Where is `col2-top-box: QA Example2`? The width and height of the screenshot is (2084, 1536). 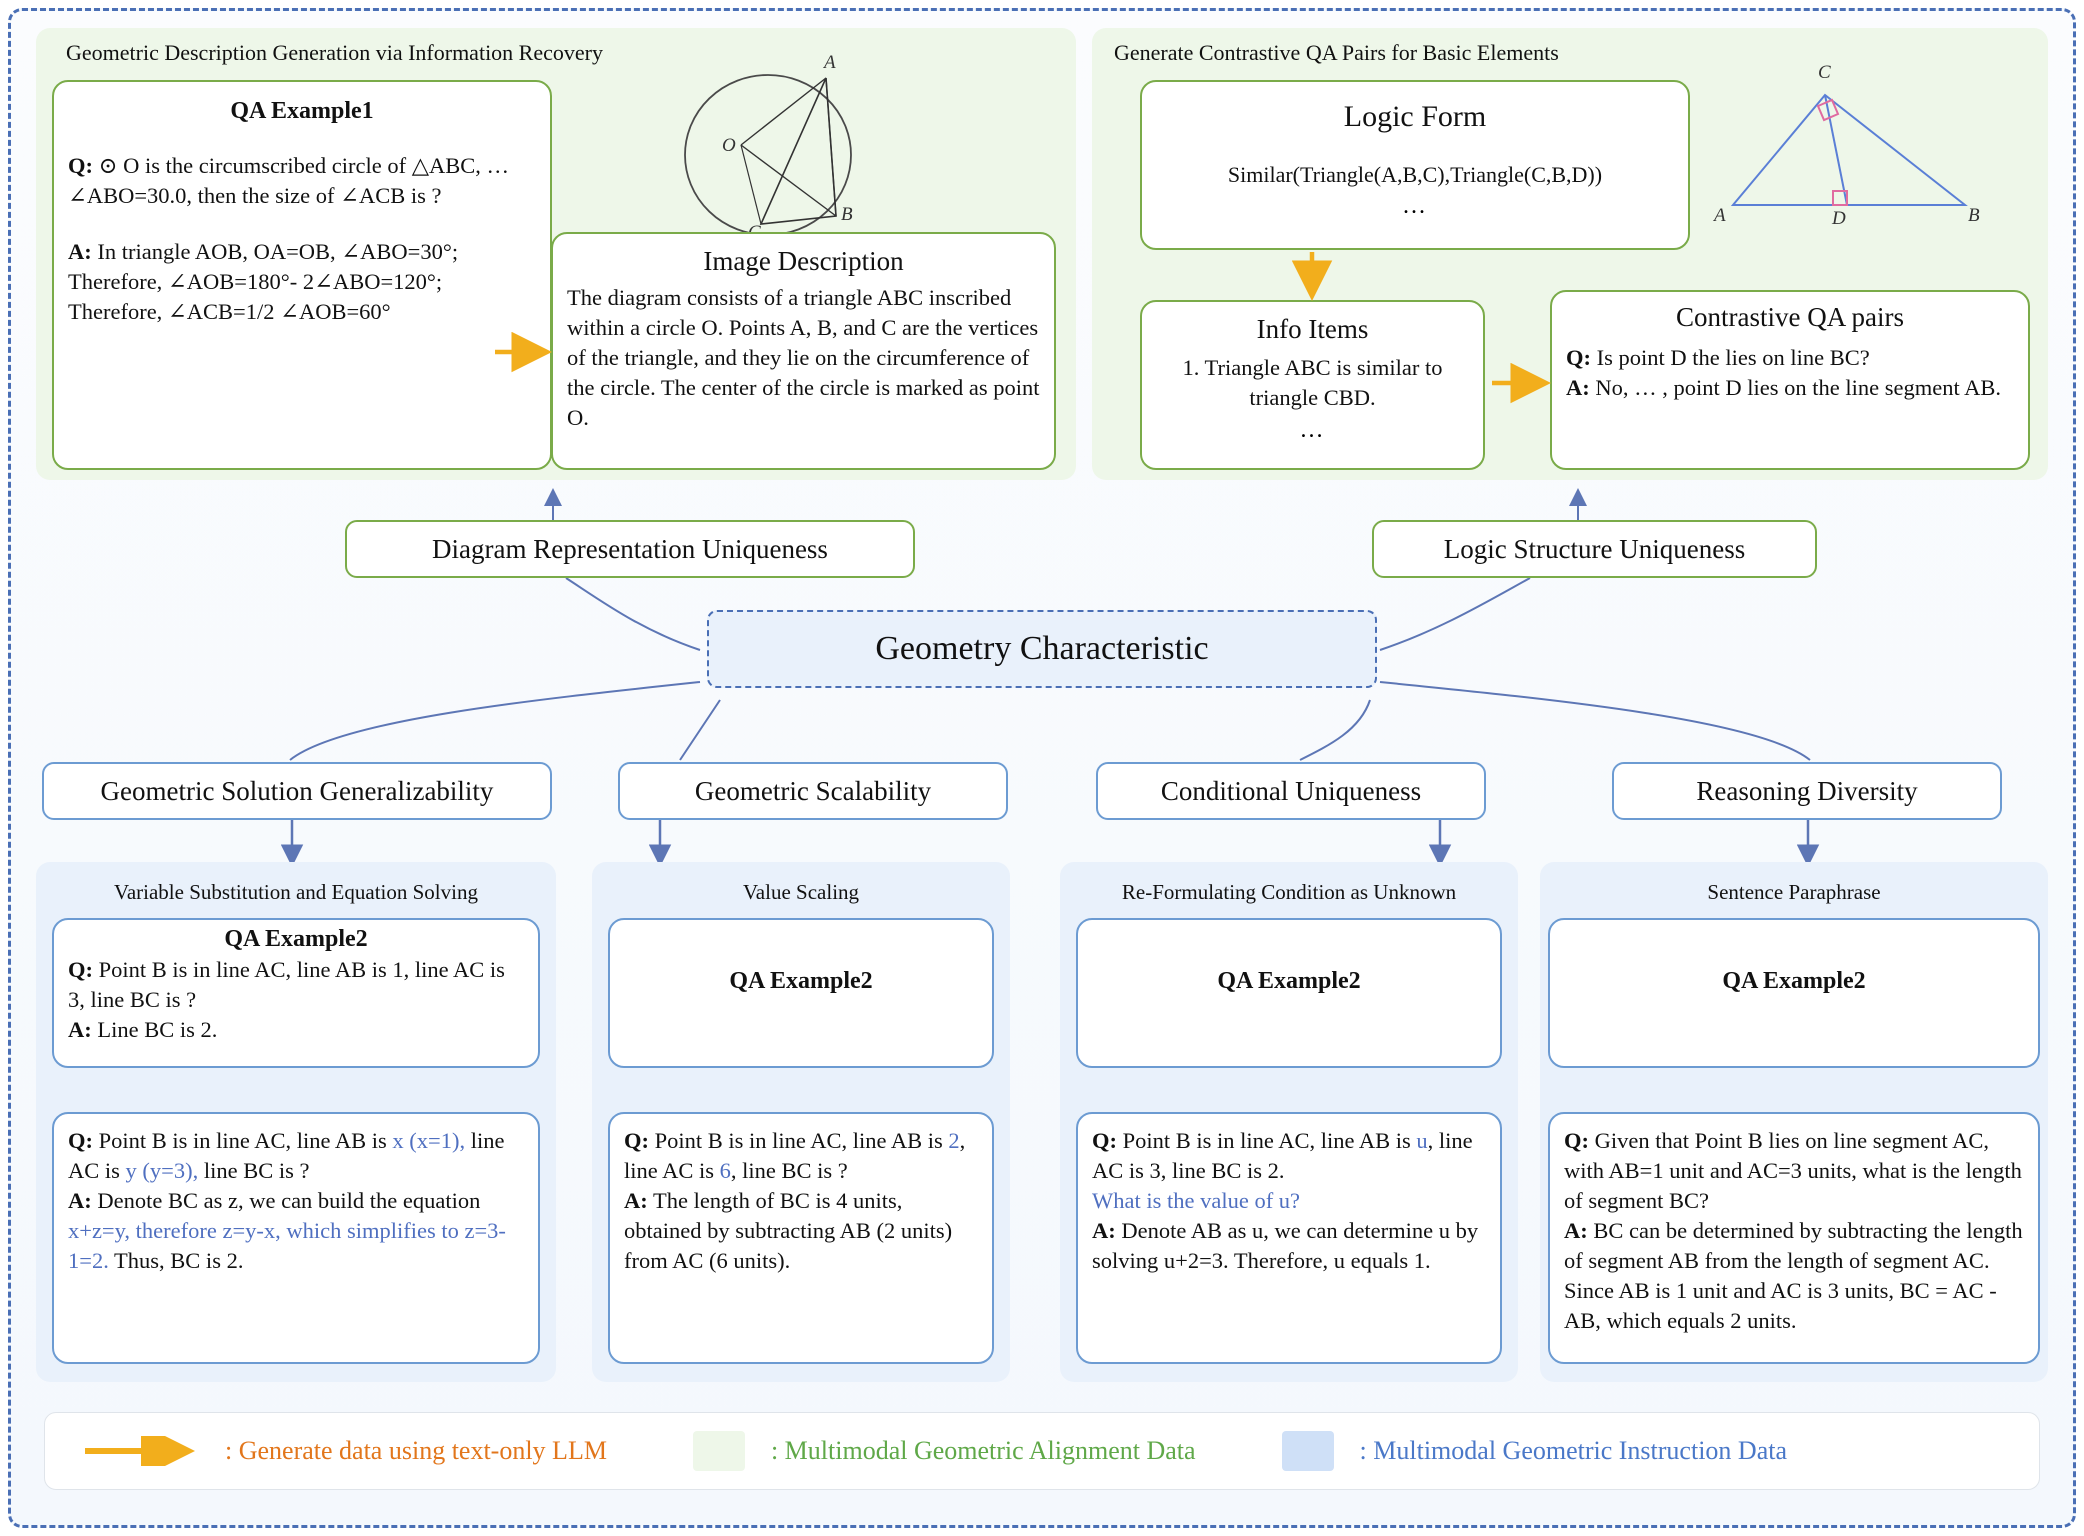 col2-top-box: QA Example2 is located at coordinates (801, 993).